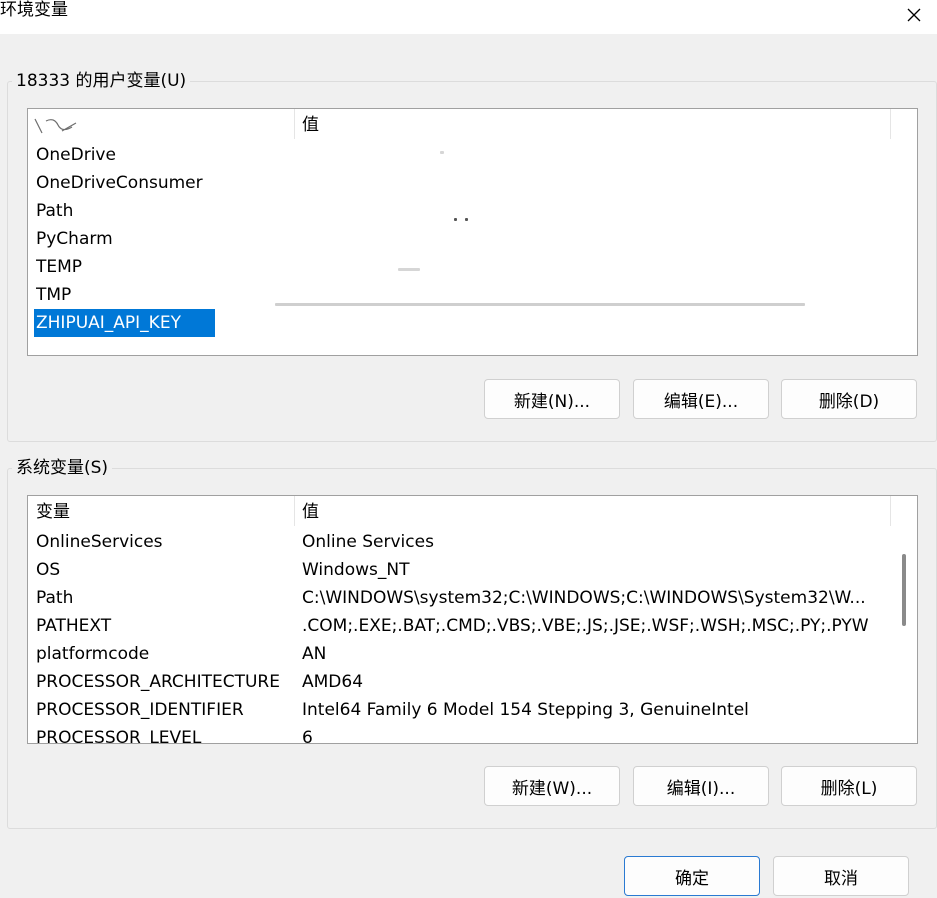 The image size is (937, 898). What do you see at coordinates (161, 511) in the screenshot?
I see `system-col-name-header: 变量` at bounding box center [161, 511].